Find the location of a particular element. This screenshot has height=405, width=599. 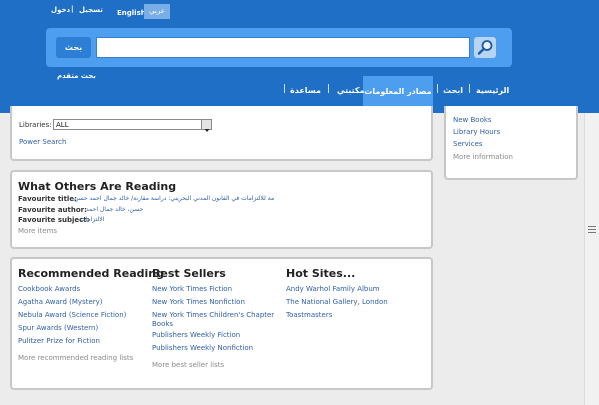

recommended-item: Cookbook Awards is located at coordinates (49, 289).